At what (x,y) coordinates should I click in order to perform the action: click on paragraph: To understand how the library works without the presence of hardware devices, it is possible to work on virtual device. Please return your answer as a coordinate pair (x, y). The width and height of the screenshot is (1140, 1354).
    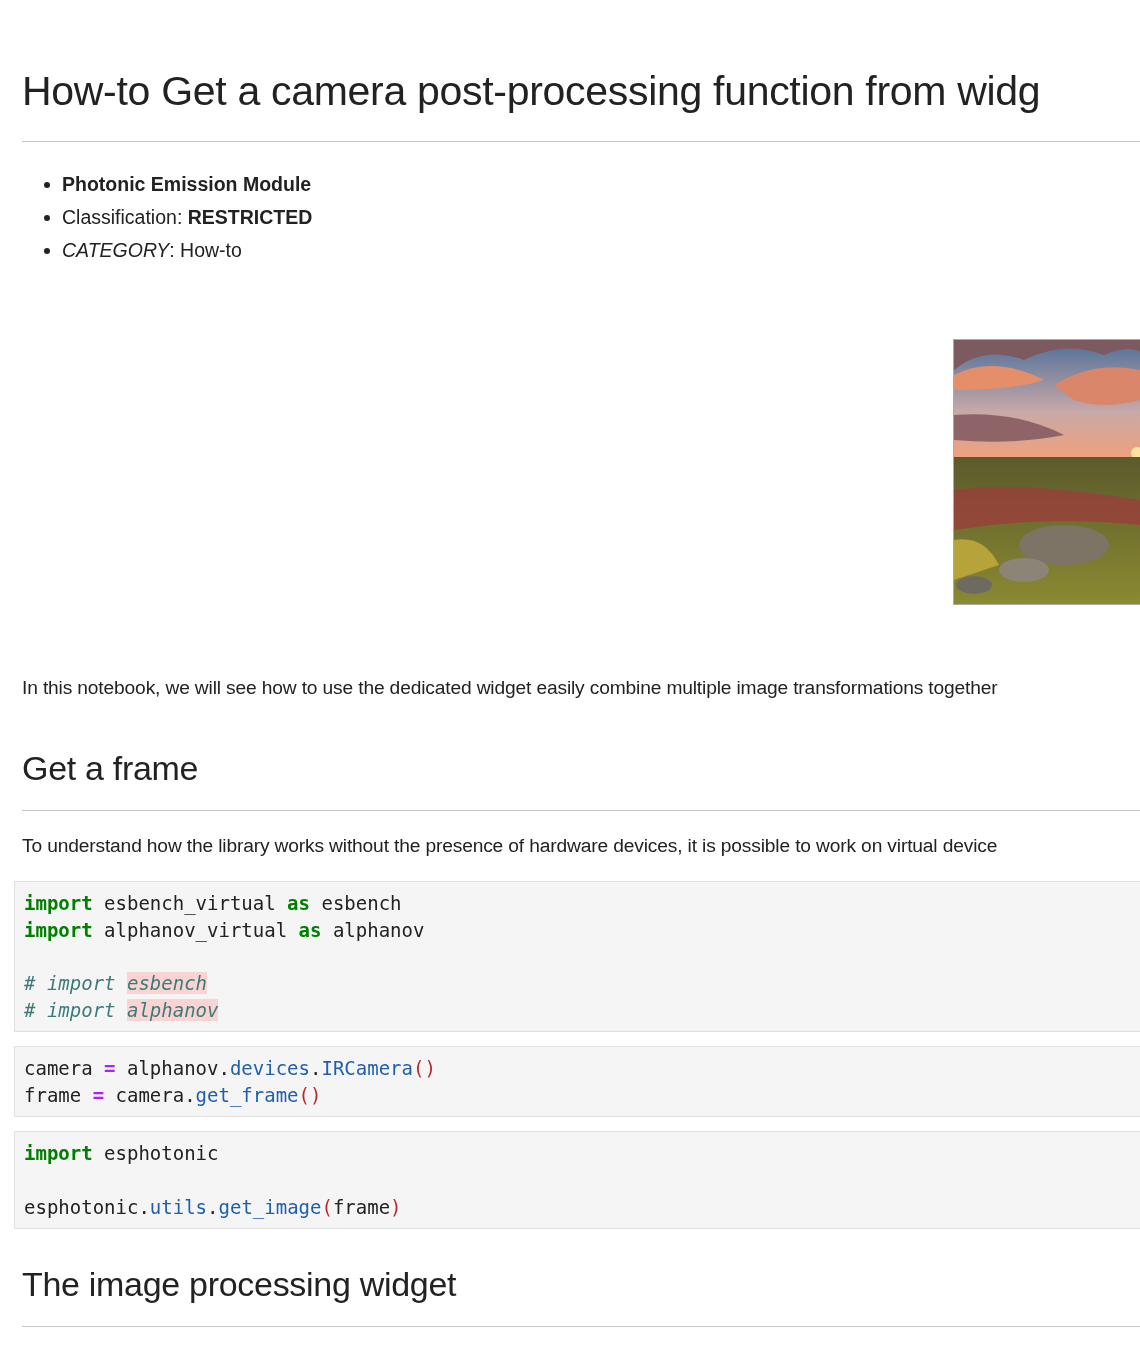
    Looking at the image, I should click on (510, 846).